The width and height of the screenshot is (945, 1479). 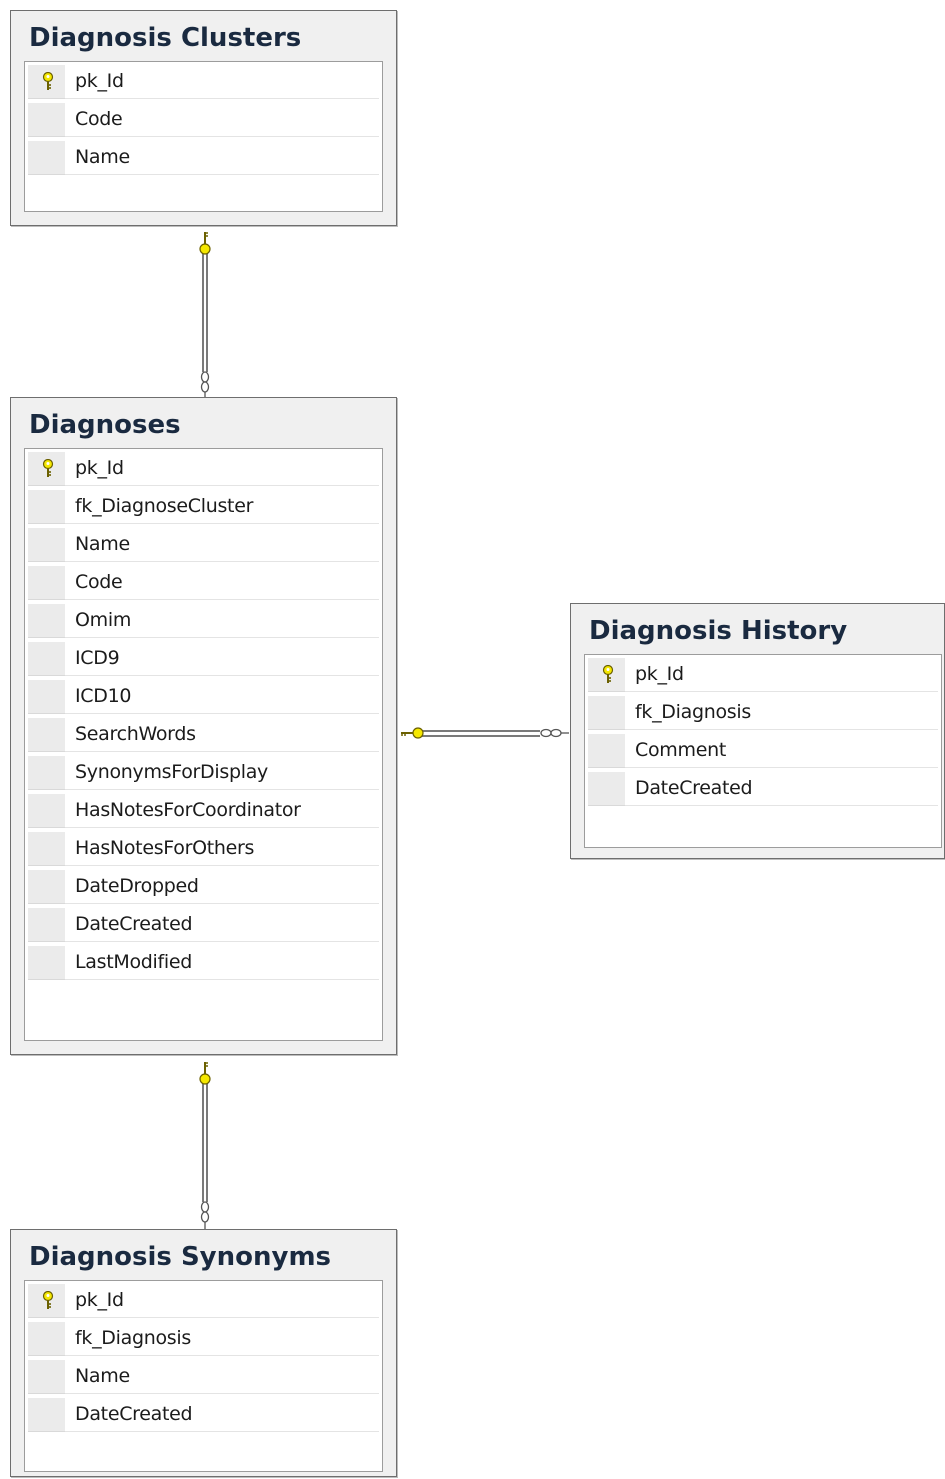 I want to click on column-name: Comment, so click(x=680, y=750).